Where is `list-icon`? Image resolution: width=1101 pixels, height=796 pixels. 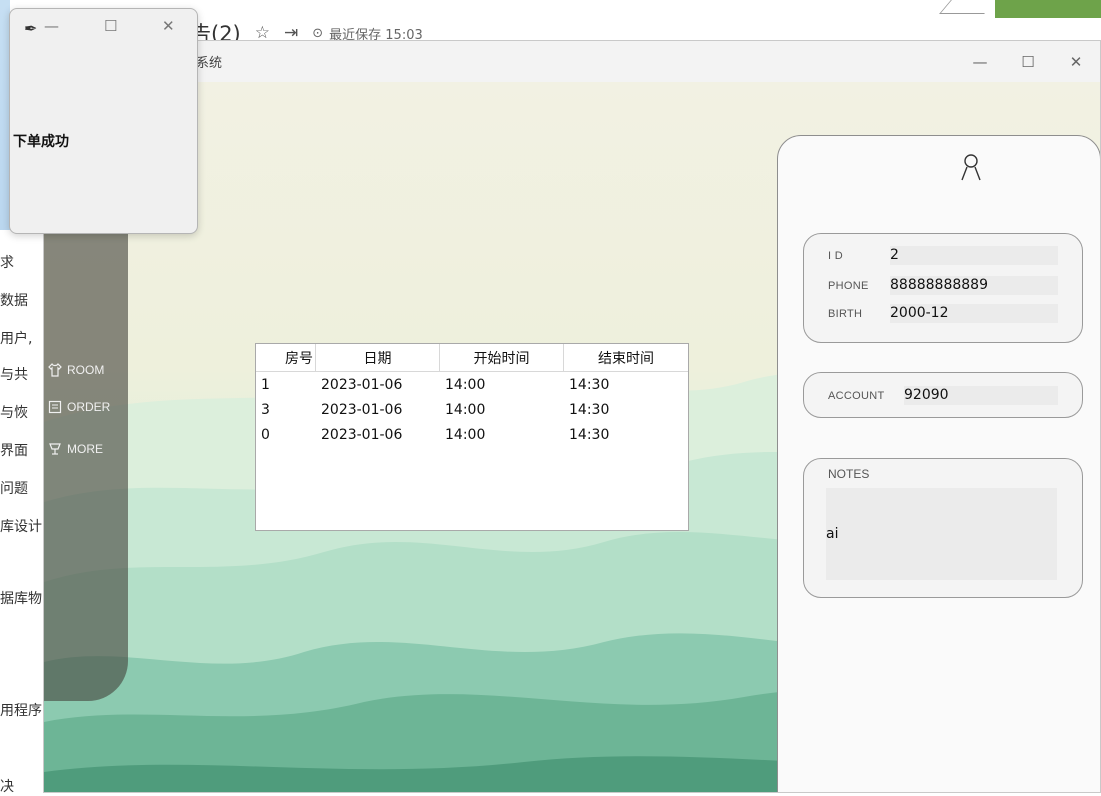 list-icon is located at coordinates (55, 407).